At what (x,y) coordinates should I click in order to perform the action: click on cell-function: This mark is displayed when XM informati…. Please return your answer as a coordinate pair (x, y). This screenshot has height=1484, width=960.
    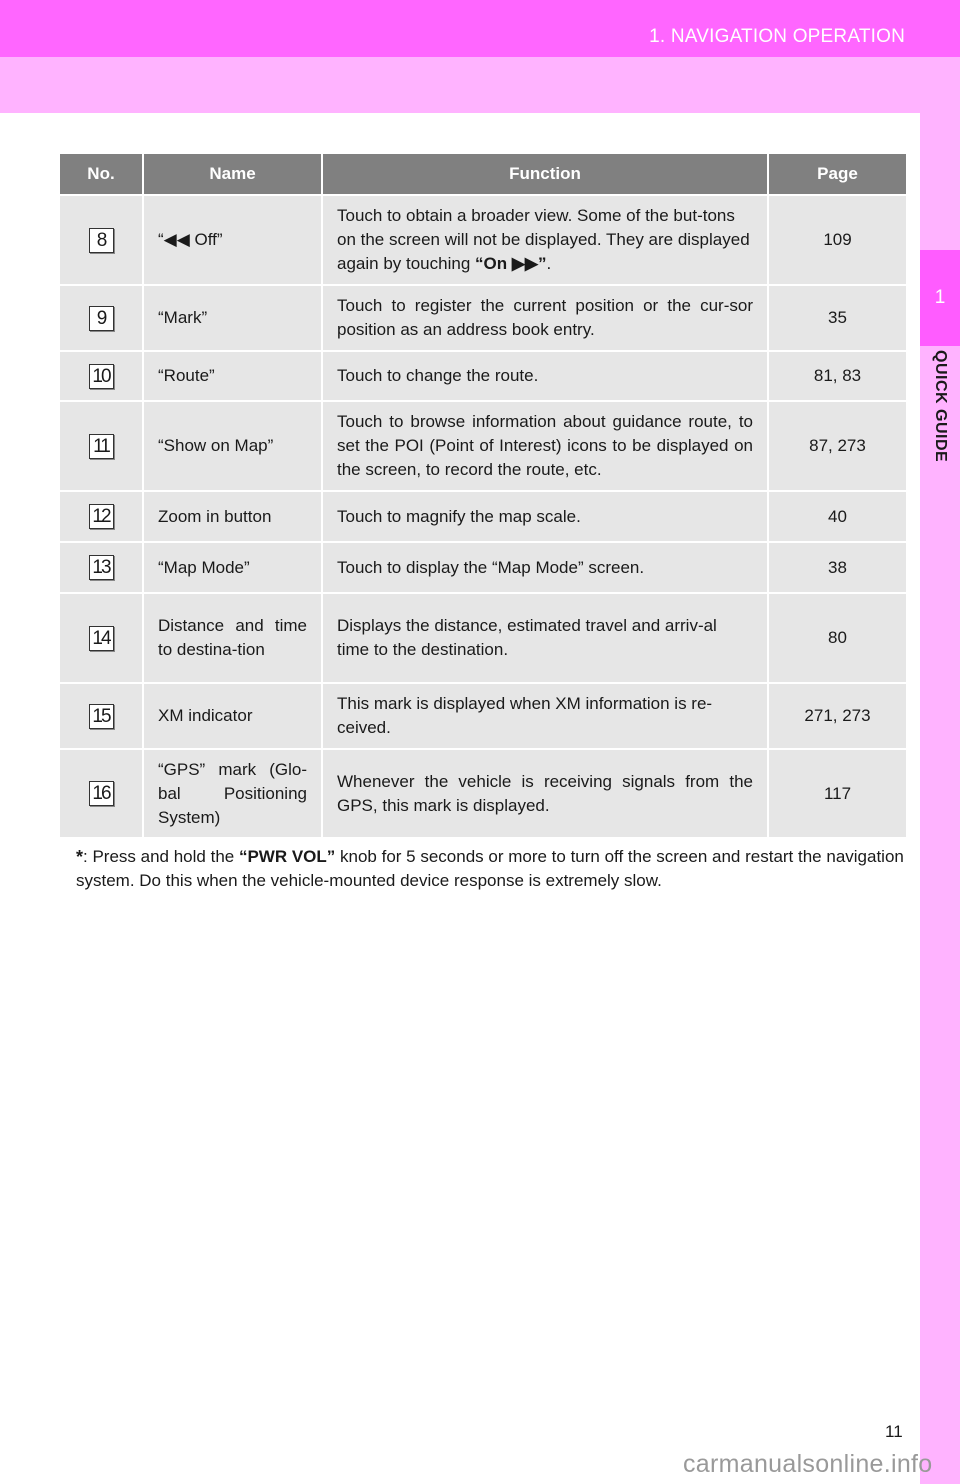
    Looking at the image, I should click on (545, 716).